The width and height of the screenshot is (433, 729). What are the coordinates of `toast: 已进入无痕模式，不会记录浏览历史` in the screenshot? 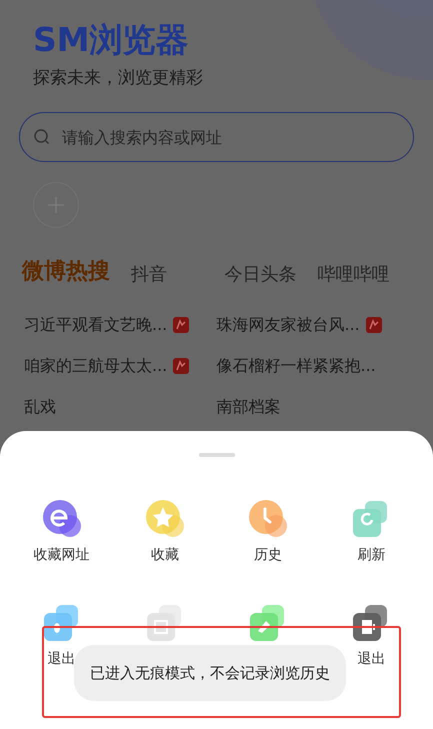 It's located at (210, 673).